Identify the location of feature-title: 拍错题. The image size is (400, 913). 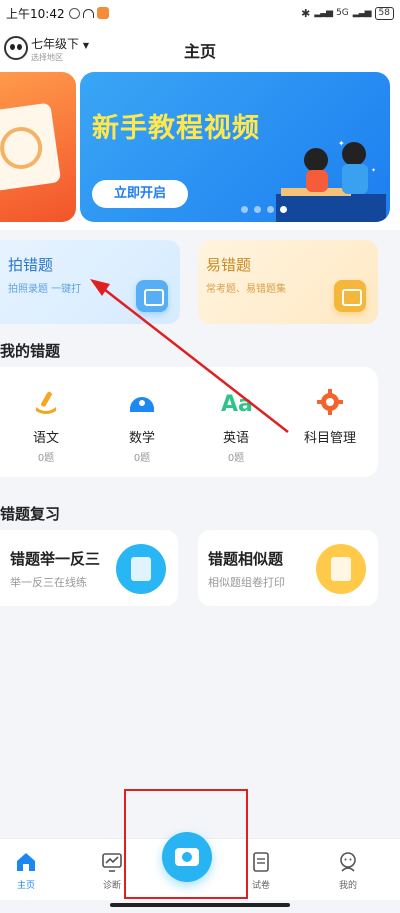
(31, 265).